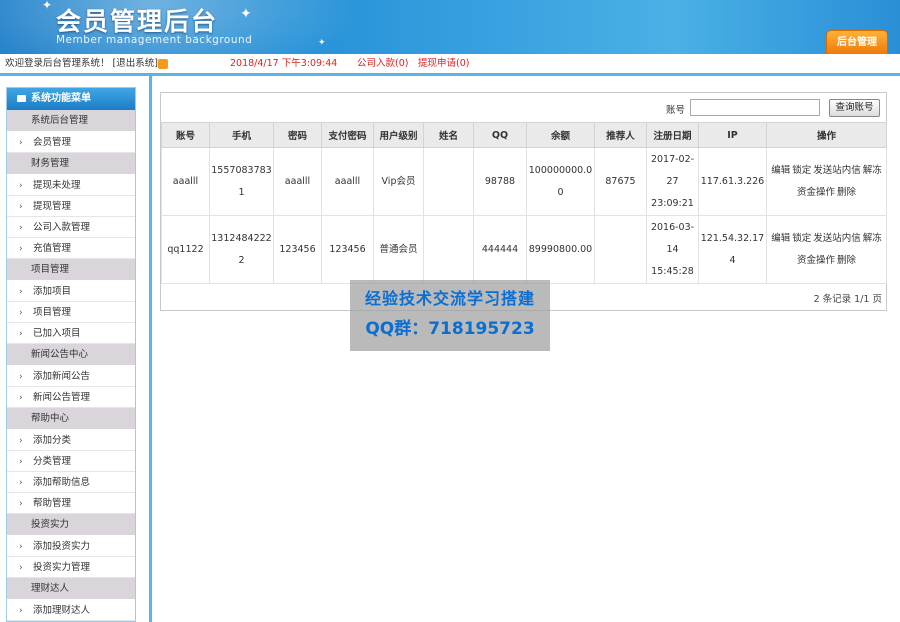  What do you see at coordinates (560, 135) in the screenshot?
I see `column-header: 余额` at bounding box center [560, 135].